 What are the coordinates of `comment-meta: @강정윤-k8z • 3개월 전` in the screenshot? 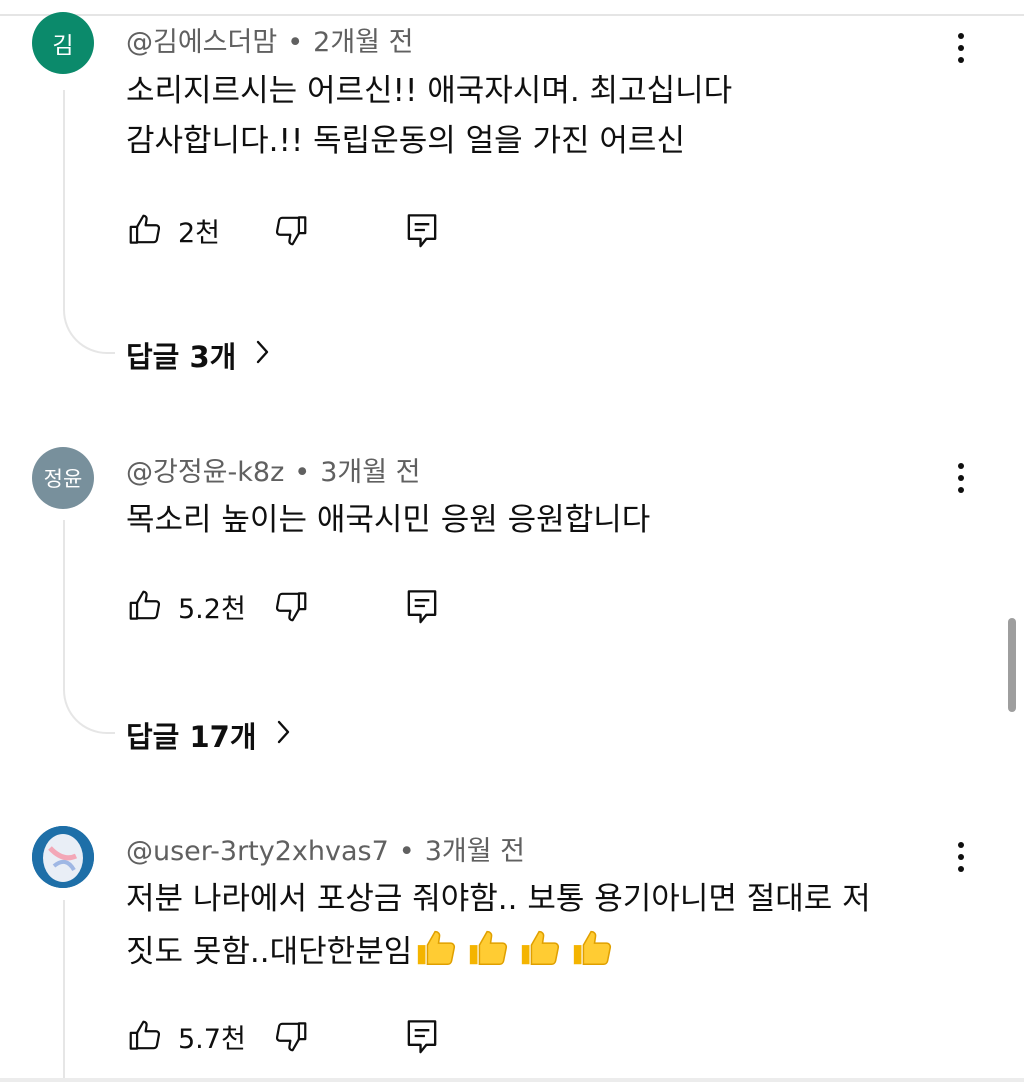 It's located at (273, 469).